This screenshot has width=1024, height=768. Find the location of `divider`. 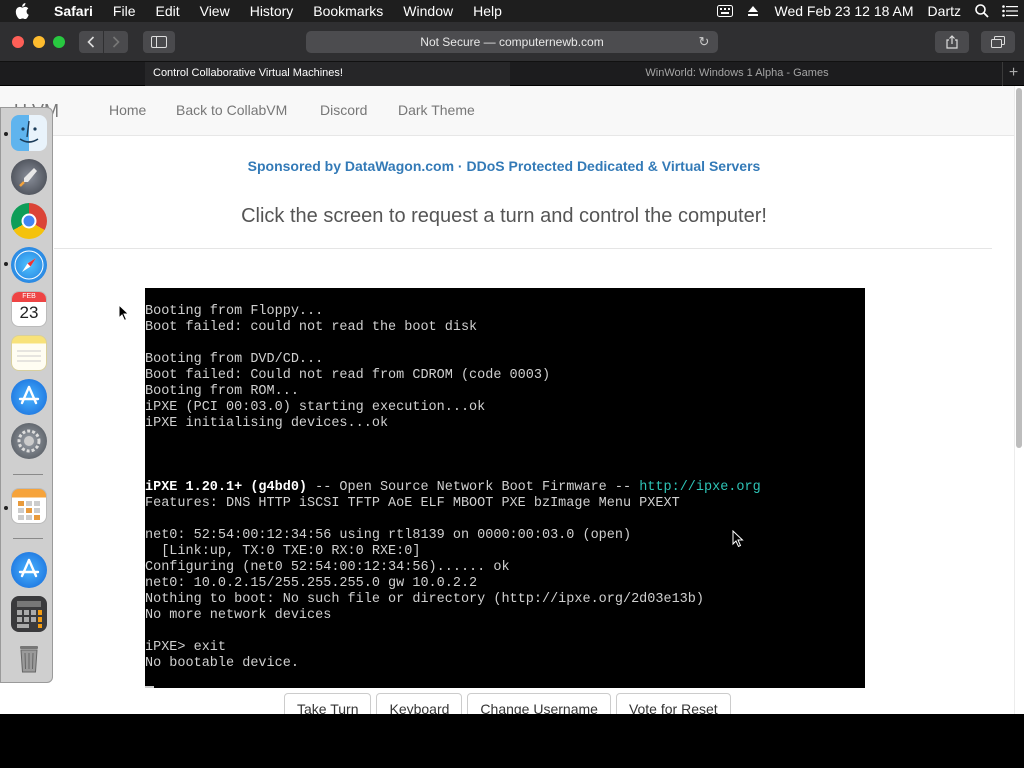

divider is located at coordinates (523, 248).